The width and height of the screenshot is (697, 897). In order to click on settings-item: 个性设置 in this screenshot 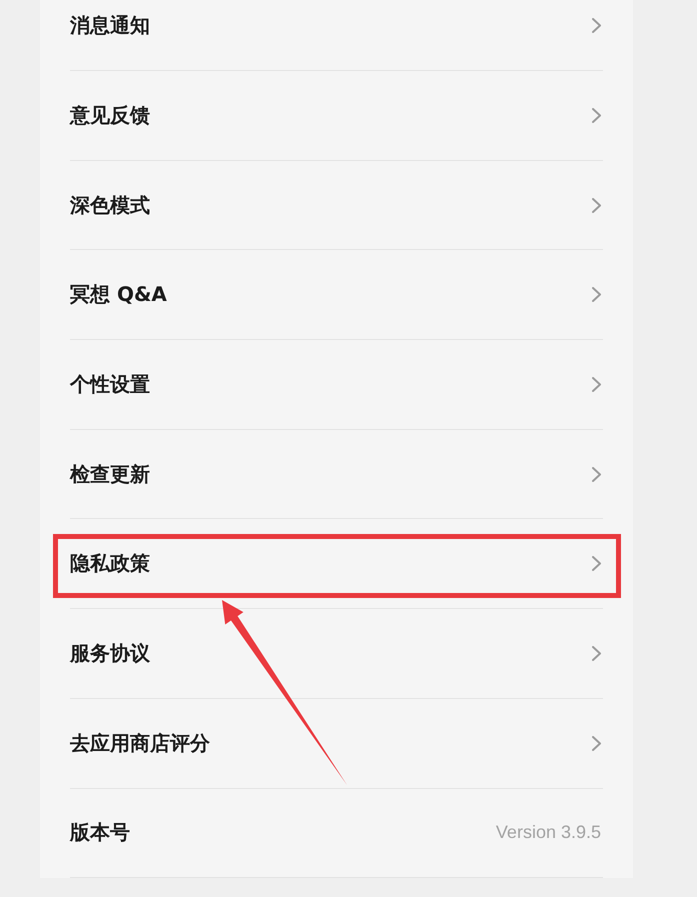, I will do `click(336, 385)`.